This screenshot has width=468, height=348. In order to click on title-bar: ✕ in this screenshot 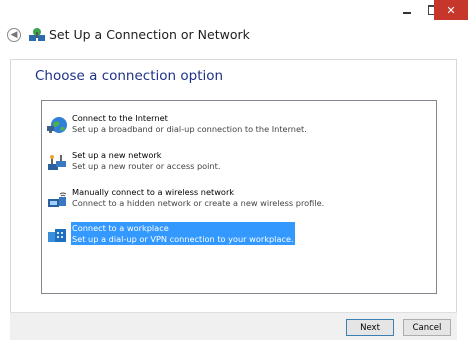, I will do `click(234, 11)`.